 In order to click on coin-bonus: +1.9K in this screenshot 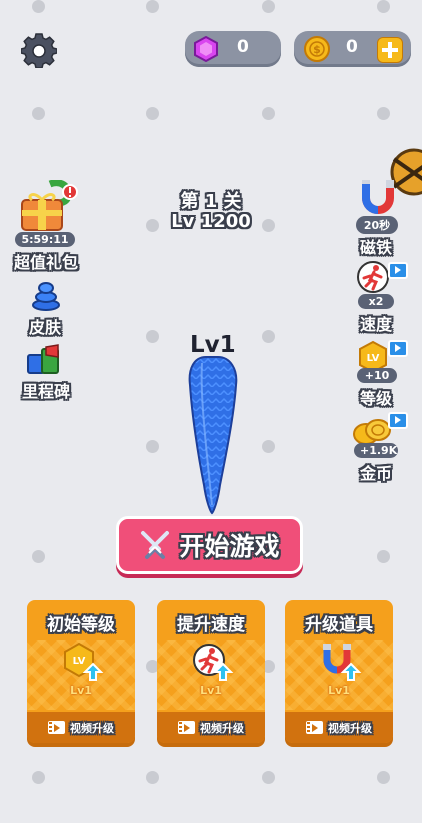, I will do `click(376, 450)`.